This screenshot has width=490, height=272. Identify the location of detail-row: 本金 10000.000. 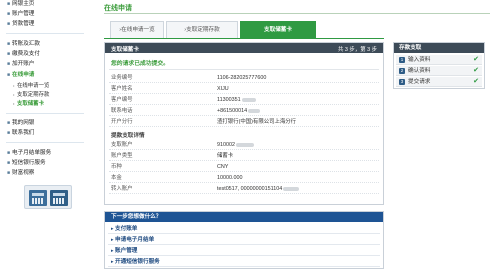
(244, 178).